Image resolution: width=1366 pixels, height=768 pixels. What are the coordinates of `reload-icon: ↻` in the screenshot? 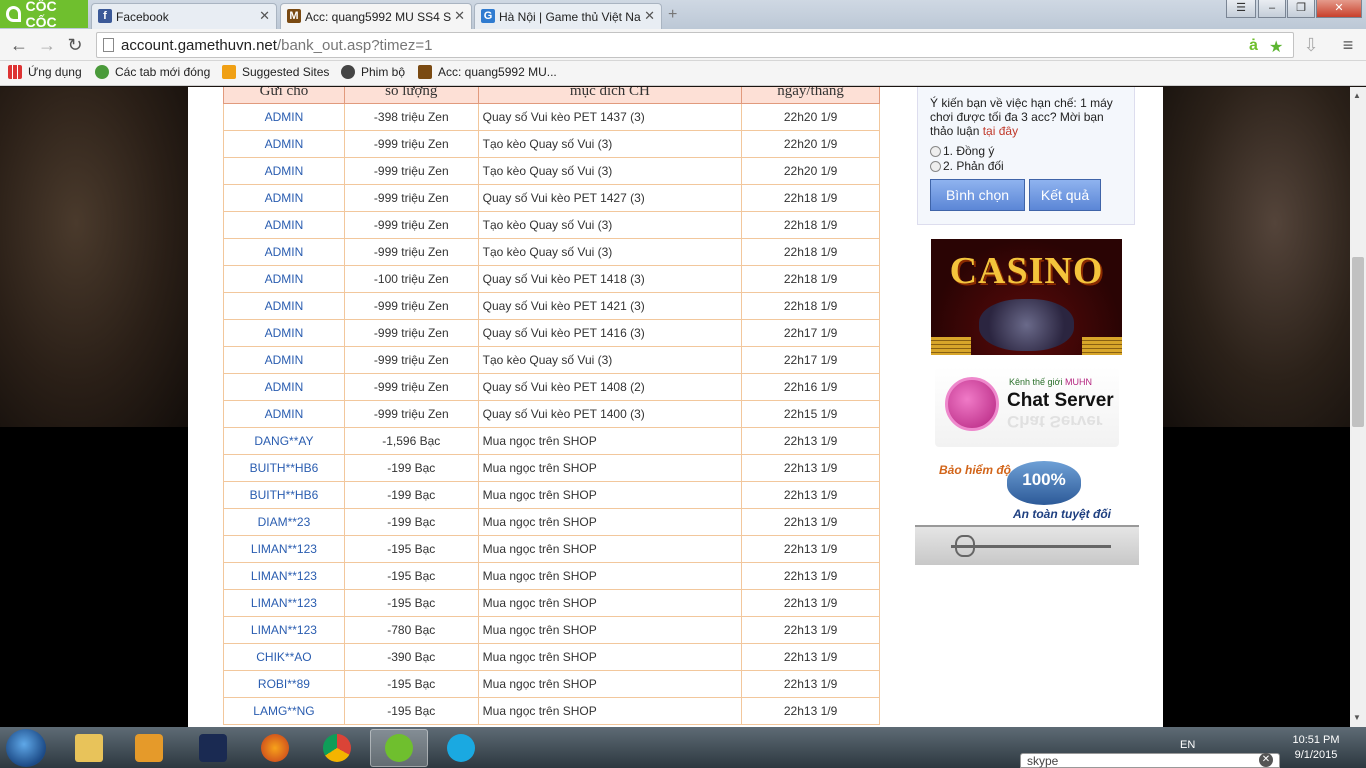 It's located at (75, 45).